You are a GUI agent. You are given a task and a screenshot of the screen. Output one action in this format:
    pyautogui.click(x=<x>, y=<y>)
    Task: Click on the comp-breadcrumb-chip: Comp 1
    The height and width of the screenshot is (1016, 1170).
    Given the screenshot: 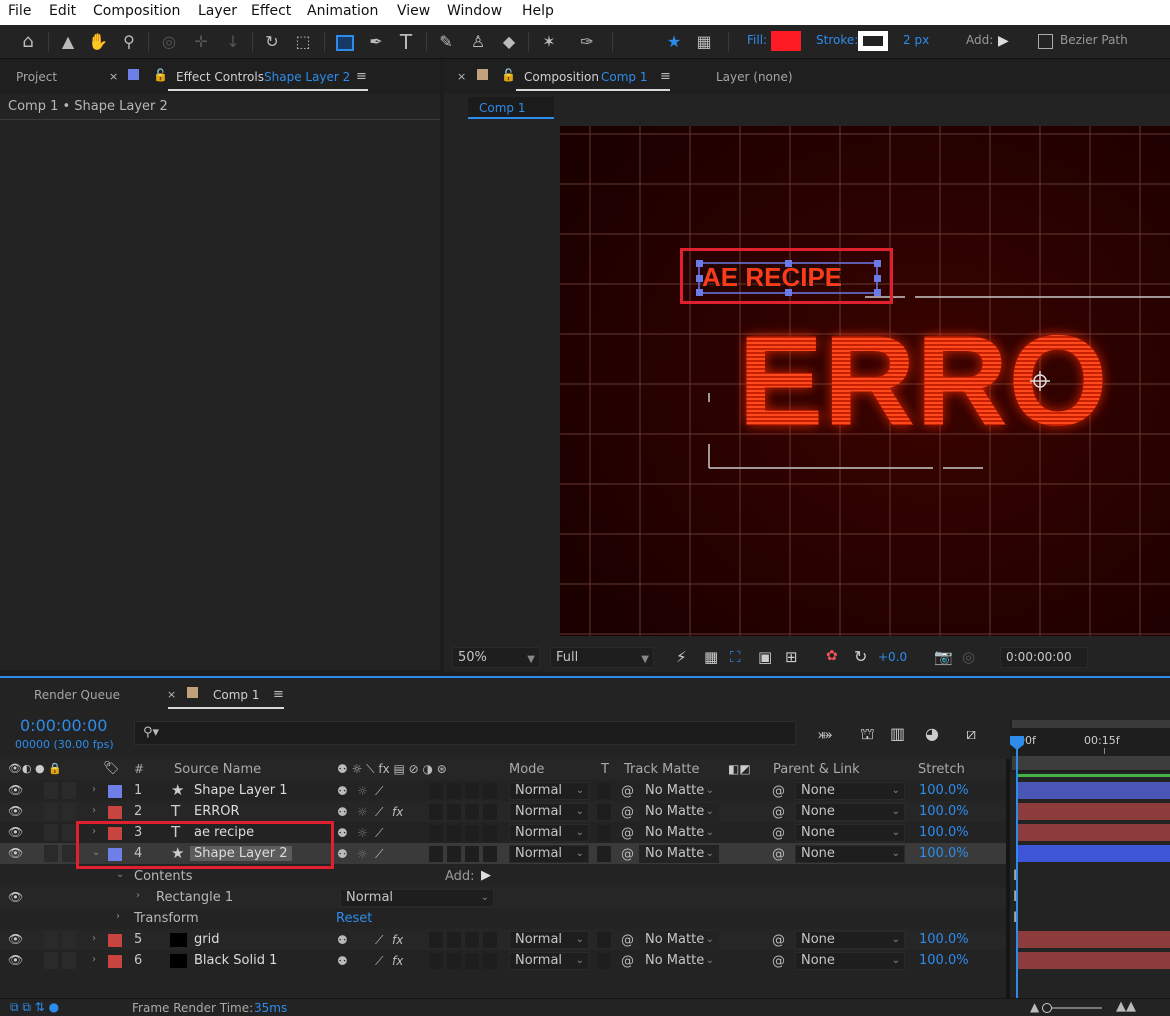 What is the action you would take?
    pyautogui.click(x=502, y=108)
    